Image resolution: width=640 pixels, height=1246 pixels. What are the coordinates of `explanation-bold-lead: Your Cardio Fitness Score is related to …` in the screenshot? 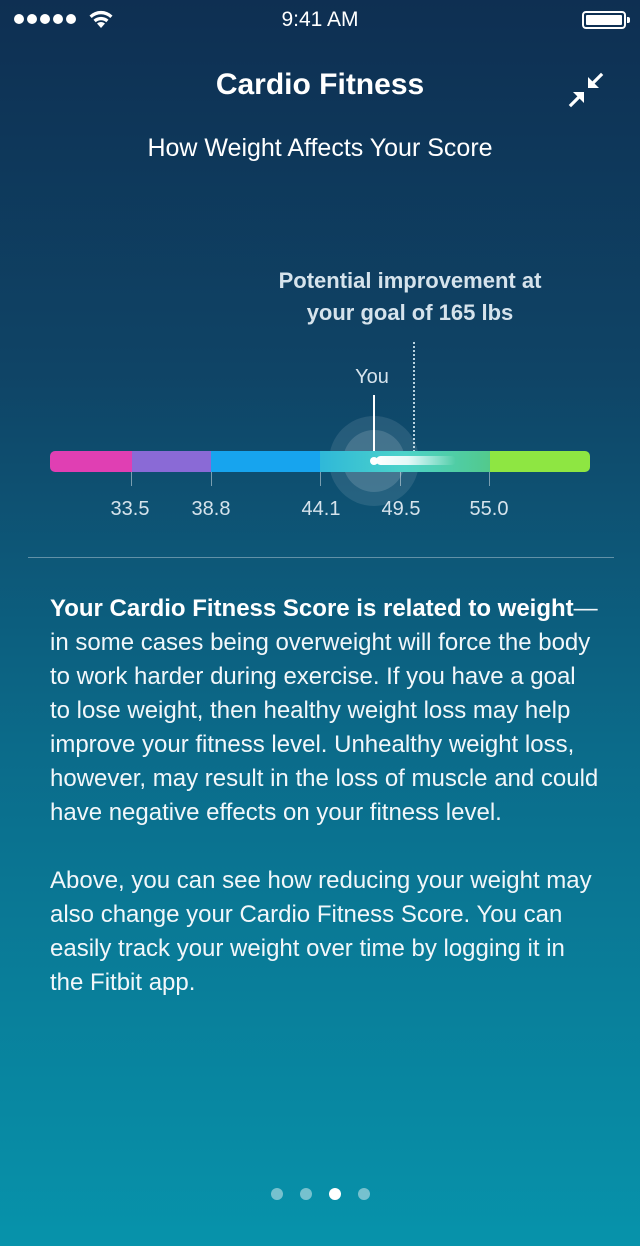 It's located at (312, 608).